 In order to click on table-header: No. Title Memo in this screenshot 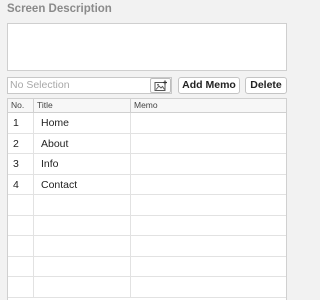, I will do `click(147, 106)`.